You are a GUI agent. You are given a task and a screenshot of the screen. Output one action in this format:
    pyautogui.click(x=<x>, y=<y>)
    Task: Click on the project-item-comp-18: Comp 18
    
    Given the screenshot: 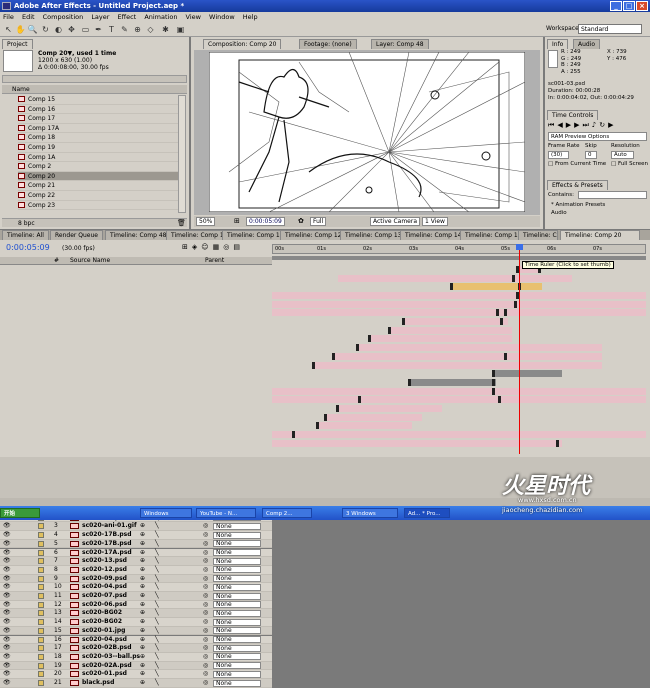 What is the action you would take?
    pyautogui.click(x=98, y=138)
    